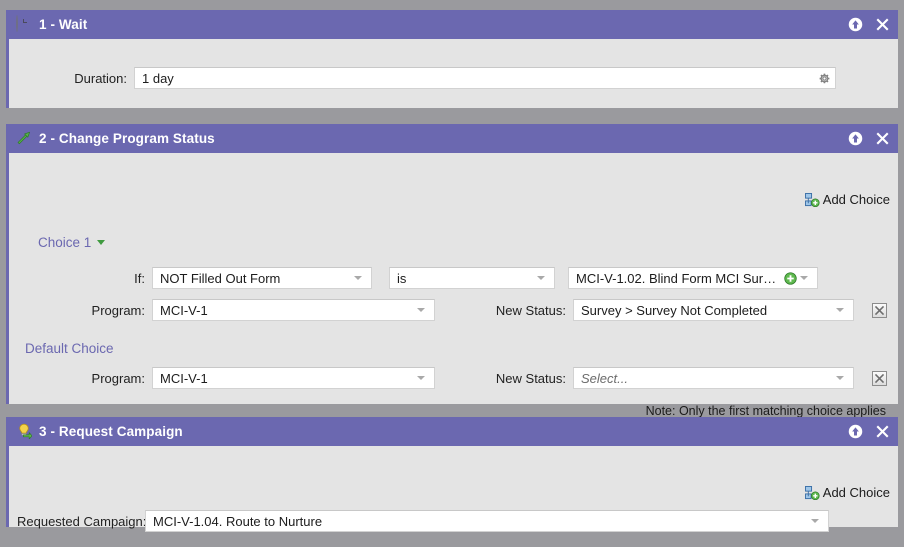 The width and height of the screenshot is (904, 547). What do you see at coordinates (530, 378) in the screenshot?
I see `default-new-status-label: New Status:` at bounding box center [530, 378].